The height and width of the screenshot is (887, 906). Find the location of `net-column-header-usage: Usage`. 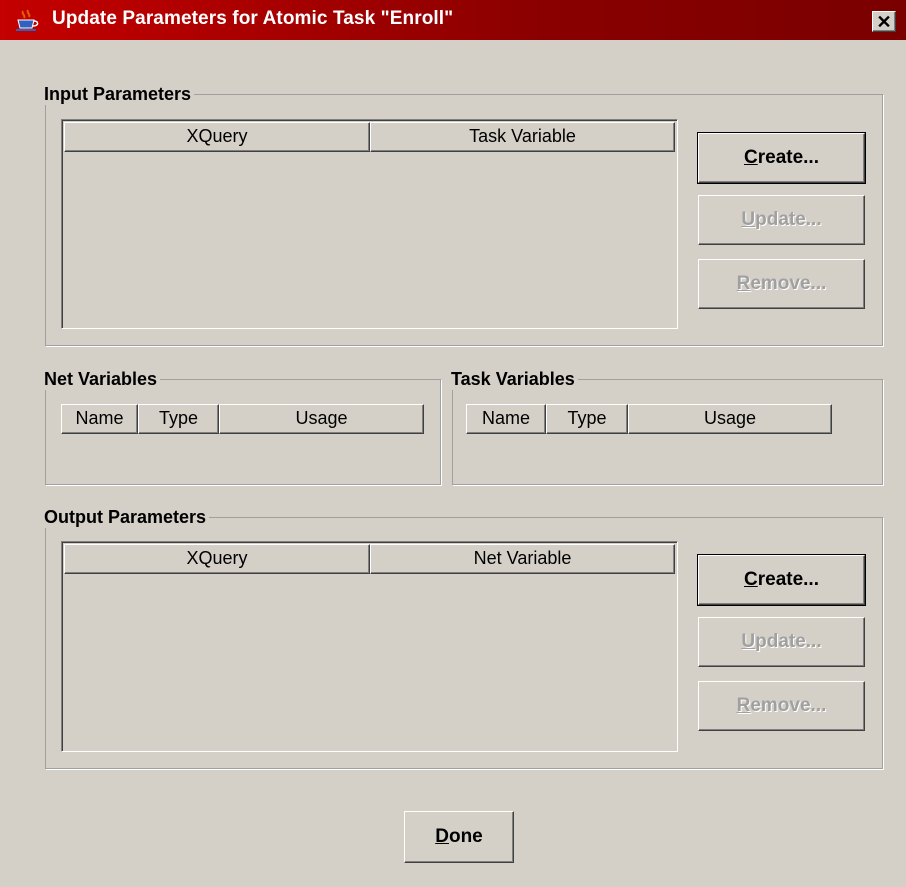

net-column-header-usage: Usage is located at coordinates (321, 419).